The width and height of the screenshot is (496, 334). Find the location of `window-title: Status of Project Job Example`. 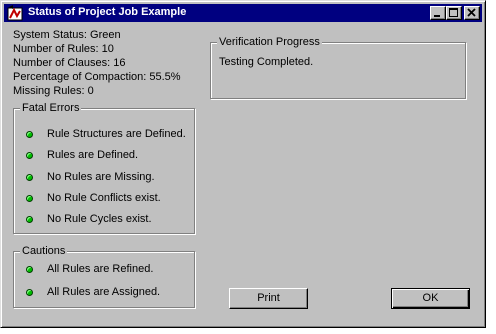

window-title: Status of Project Job Example is located at coordinates (107, 12).